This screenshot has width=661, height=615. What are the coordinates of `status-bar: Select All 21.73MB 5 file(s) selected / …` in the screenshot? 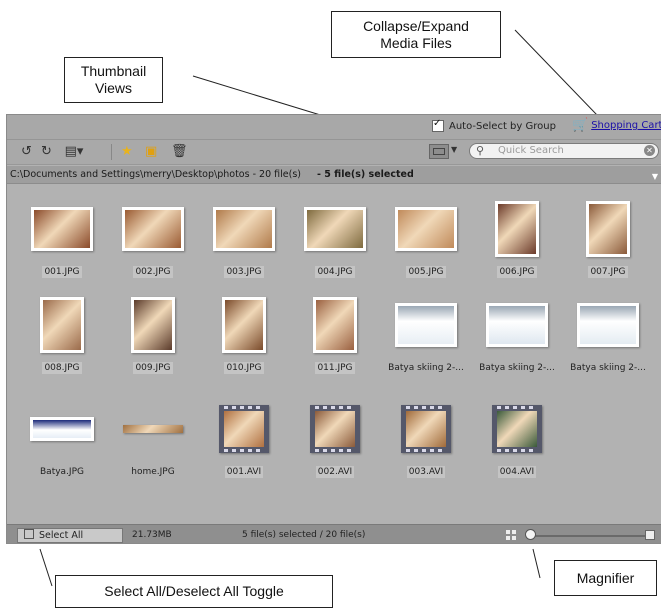 It's located at (334, 533).